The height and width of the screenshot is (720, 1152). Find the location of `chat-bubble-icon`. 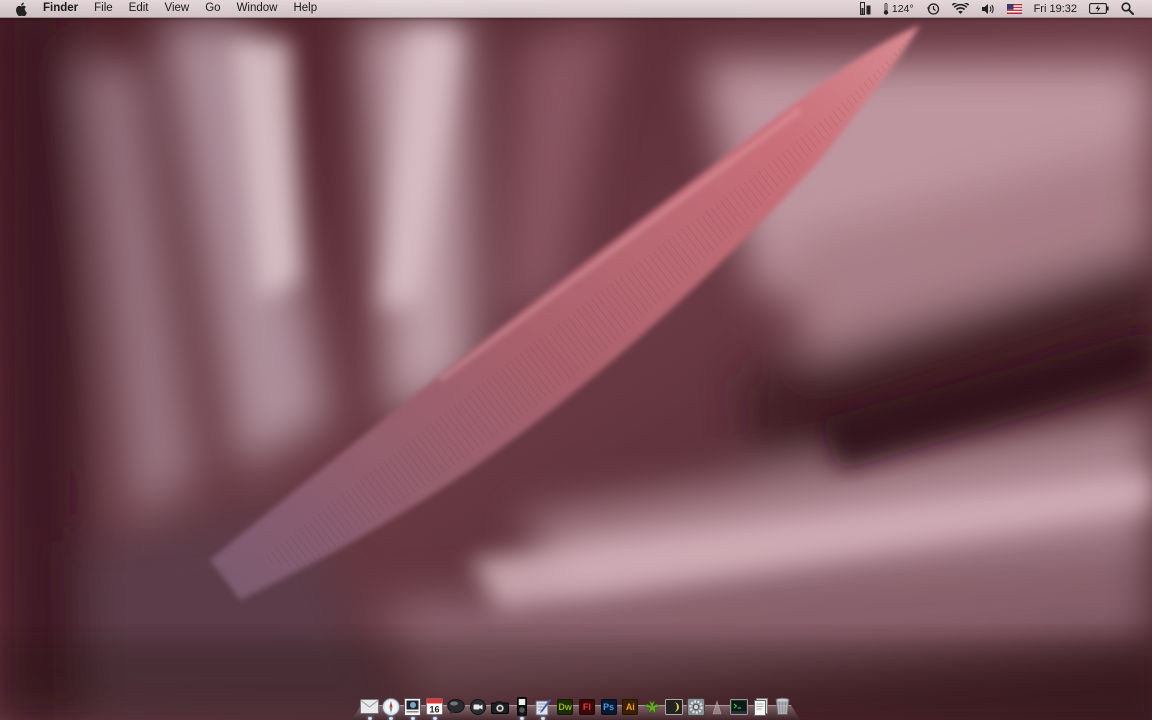

chat-bubble-icon is located at coordinates (456, 706).